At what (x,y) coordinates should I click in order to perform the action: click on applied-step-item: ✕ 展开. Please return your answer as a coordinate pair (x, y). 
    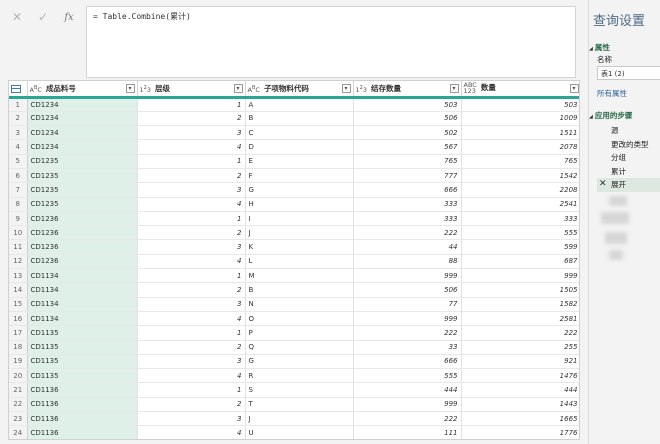
    Looking at the image, I should click on (628, 185).